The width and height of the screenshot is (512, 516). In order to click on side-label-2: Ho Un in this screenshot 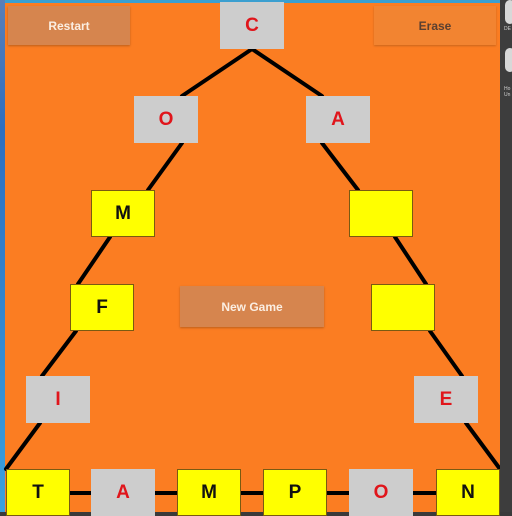, I will do `click(507, 92)`.